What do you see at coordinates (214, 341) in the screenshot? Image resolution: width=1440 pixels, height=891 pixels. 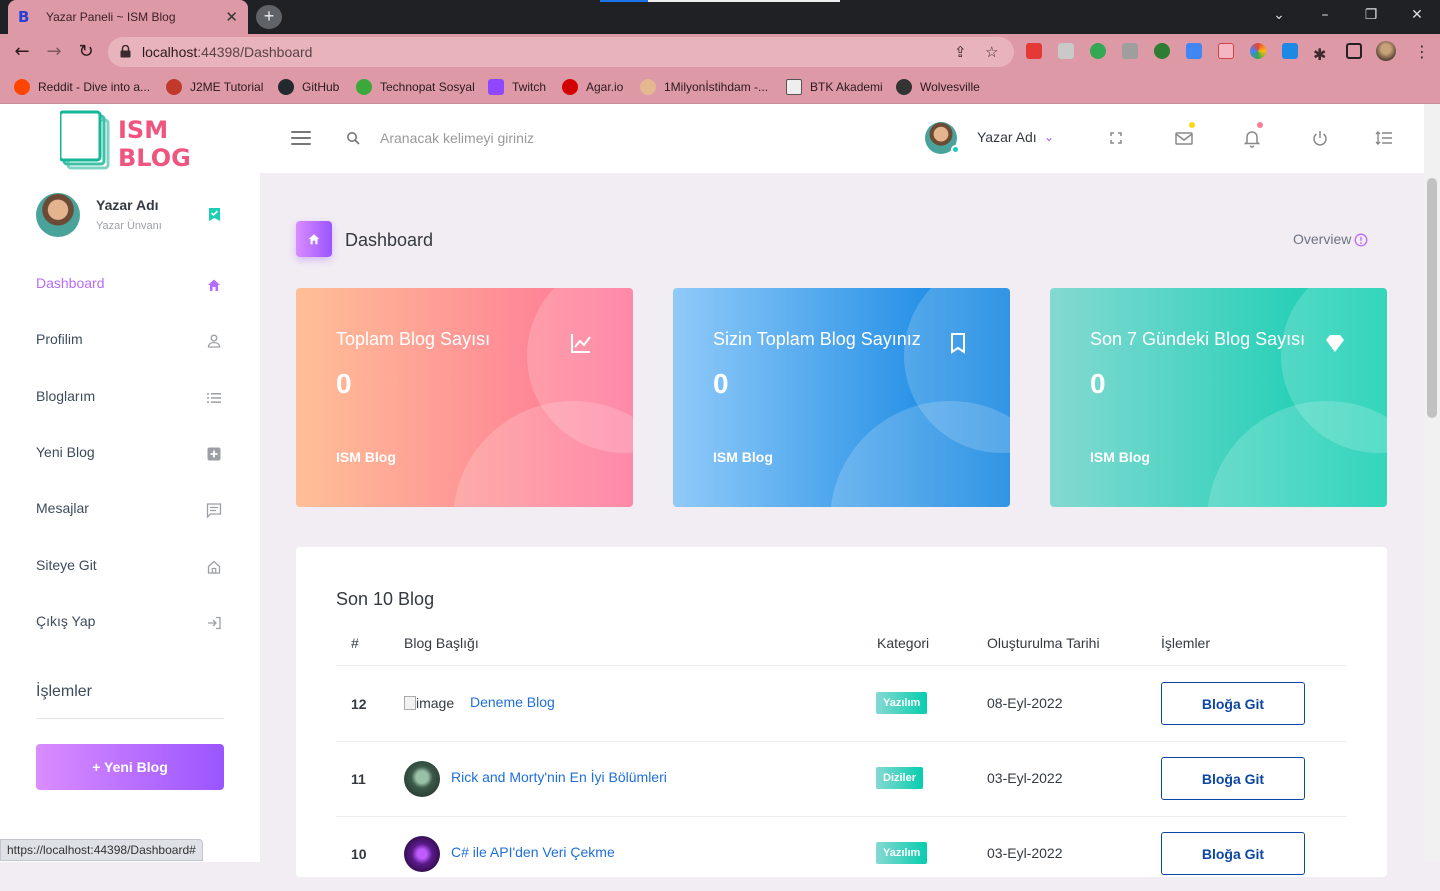 I see `user-icon` at bounding box center [214, 341].